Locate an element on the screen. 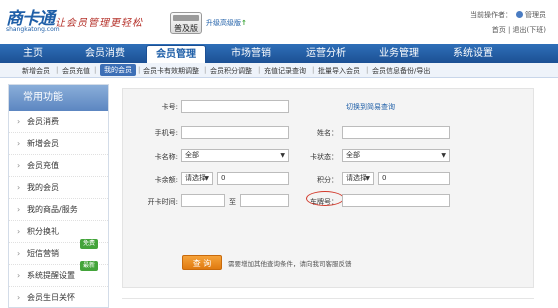 The image size is (558, 308). user-area: 当前操作者： 管理员 首页 | 退出(下班) is located at coordinates (508, 22).